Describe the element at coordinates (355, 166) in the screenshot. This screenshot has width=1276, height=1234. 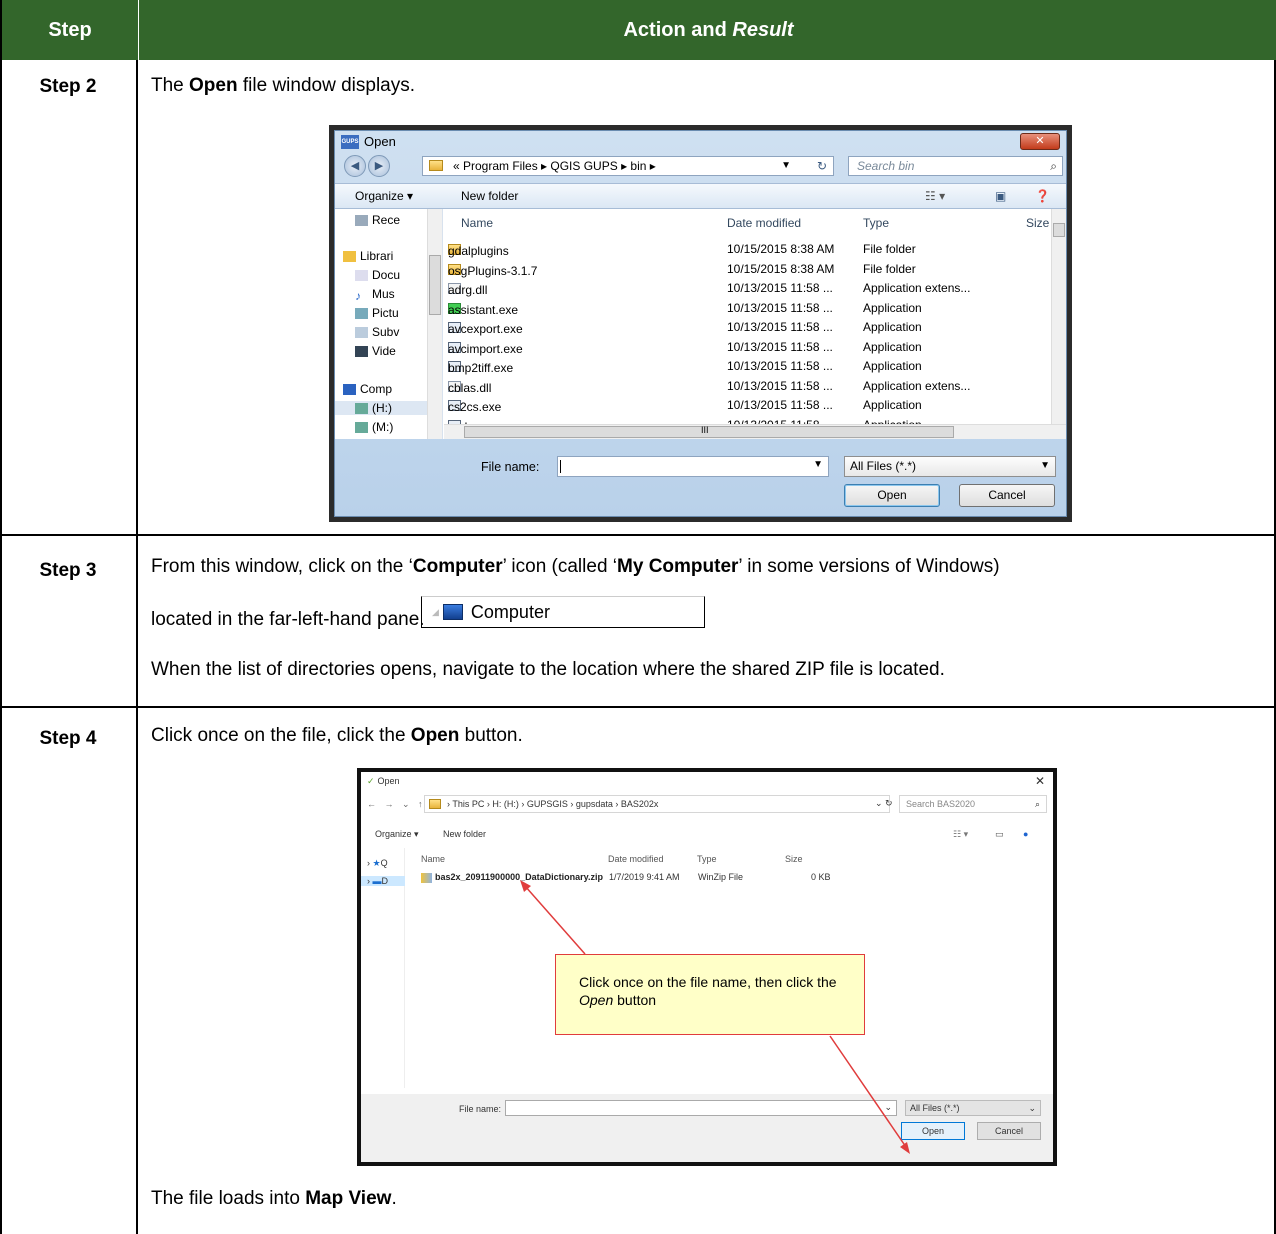
I see `back-arrow-icon: ◀` at that location.